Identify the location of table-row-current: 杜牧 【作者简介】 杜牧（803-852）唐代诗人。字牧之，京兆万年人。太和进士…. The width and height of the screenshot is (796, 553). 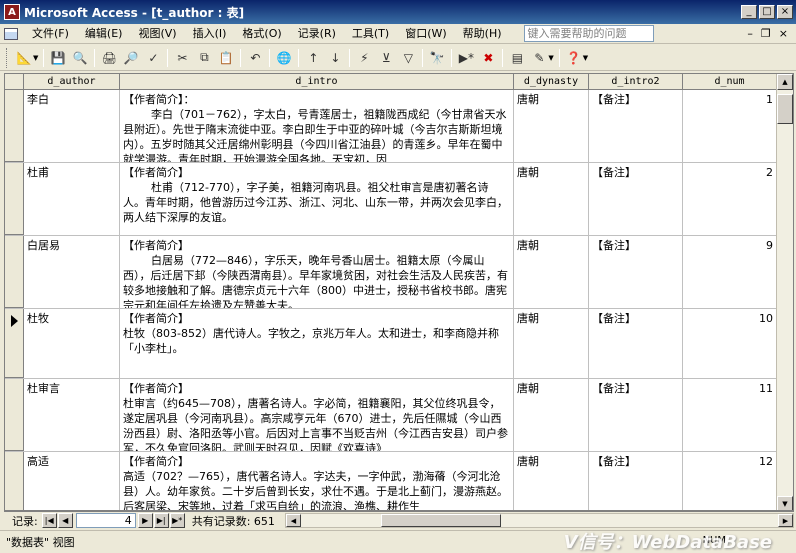
(399, 344).